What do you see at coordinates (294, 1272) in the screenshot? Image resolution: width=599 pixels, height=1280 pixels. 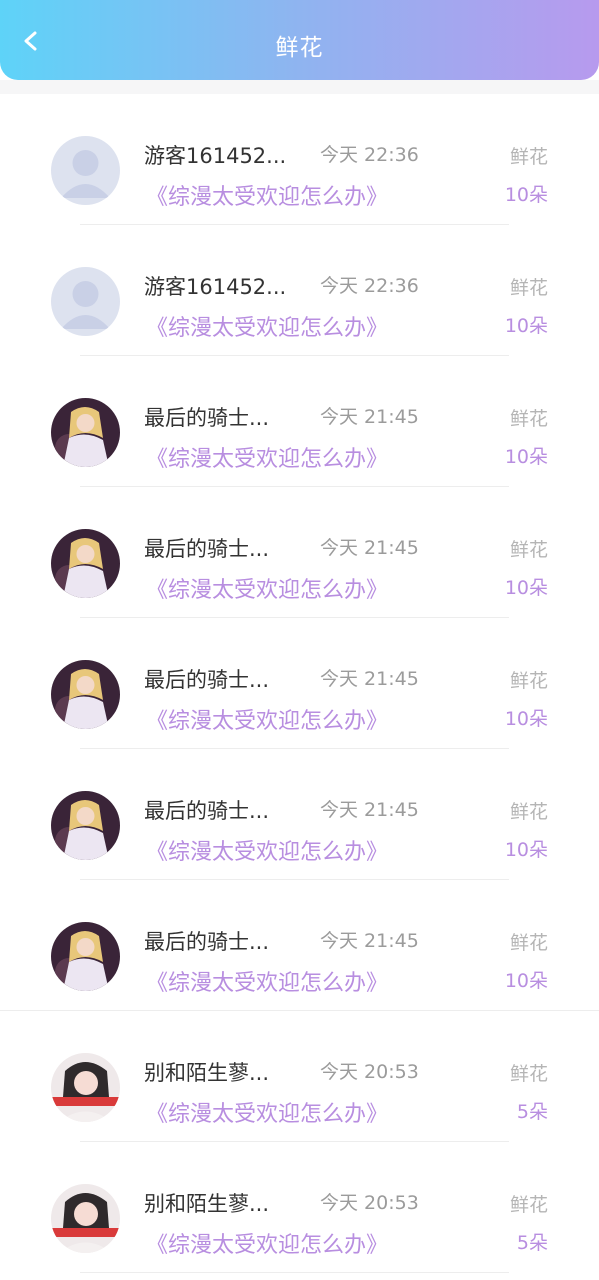 I see `row-divider` at bounding box center [294, 1272].